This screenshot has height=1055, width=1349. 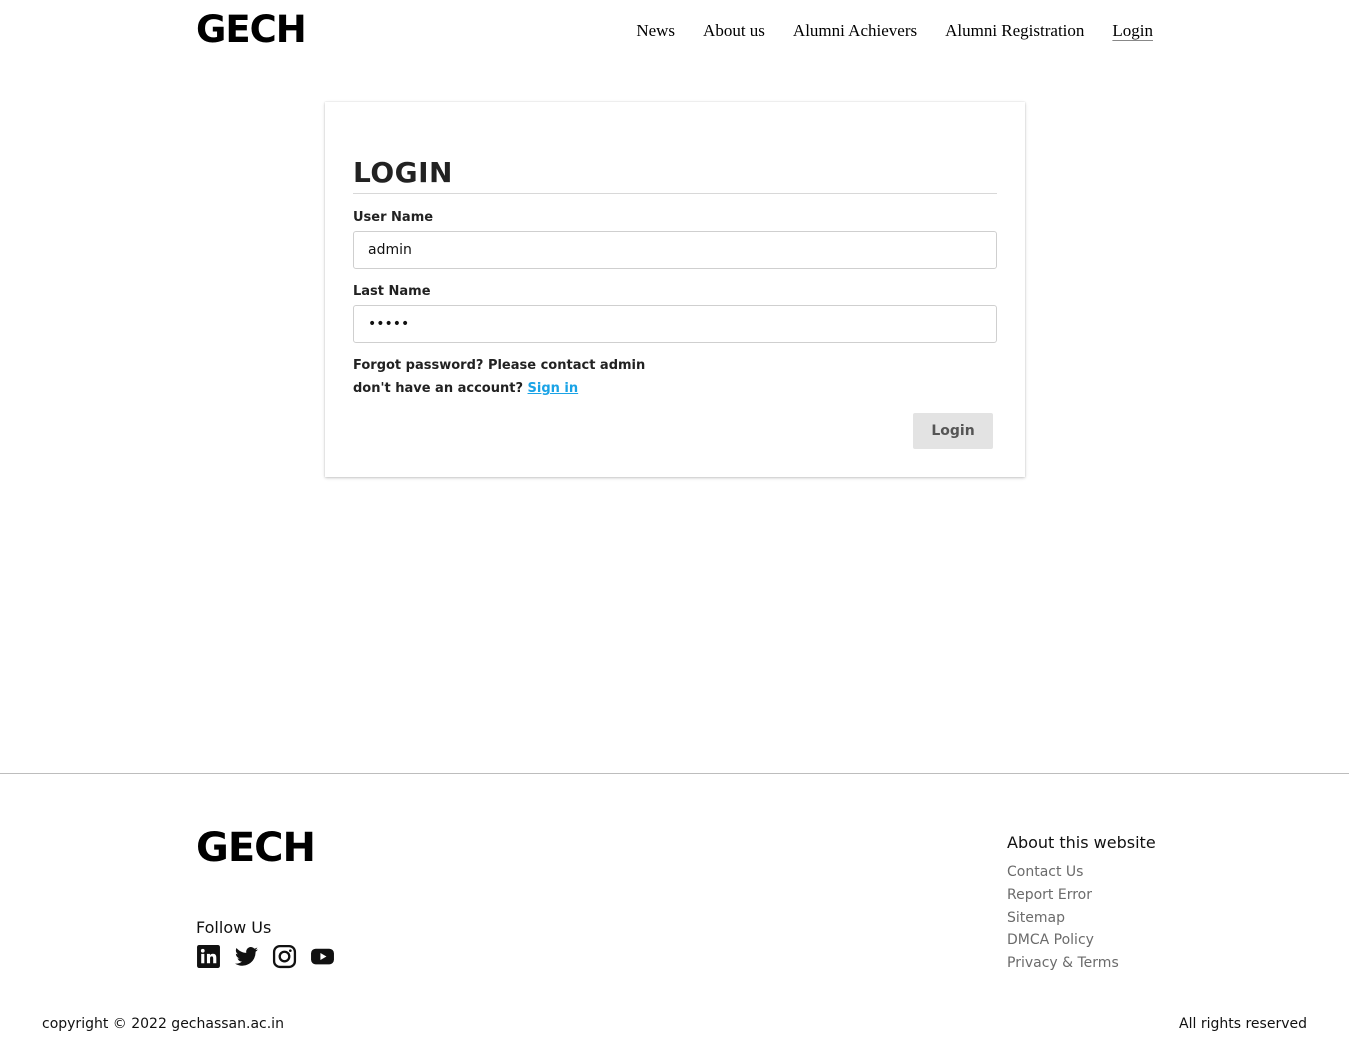 I want to click on username-input, so click(x=675, y=250).